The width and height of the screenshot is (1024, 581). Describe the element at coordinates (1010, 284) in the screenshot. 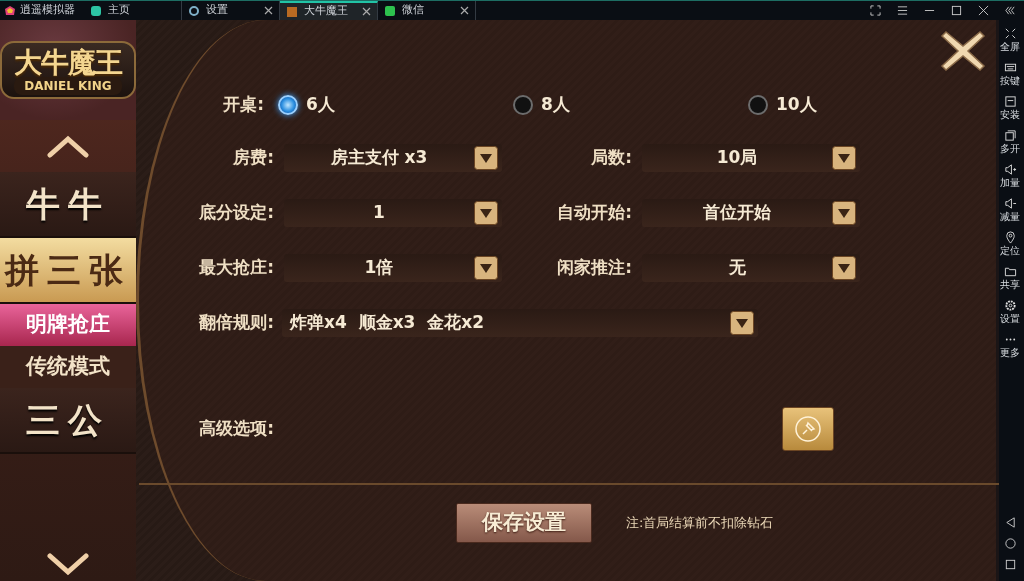

I see `toolbar-label: 共享` at that location.